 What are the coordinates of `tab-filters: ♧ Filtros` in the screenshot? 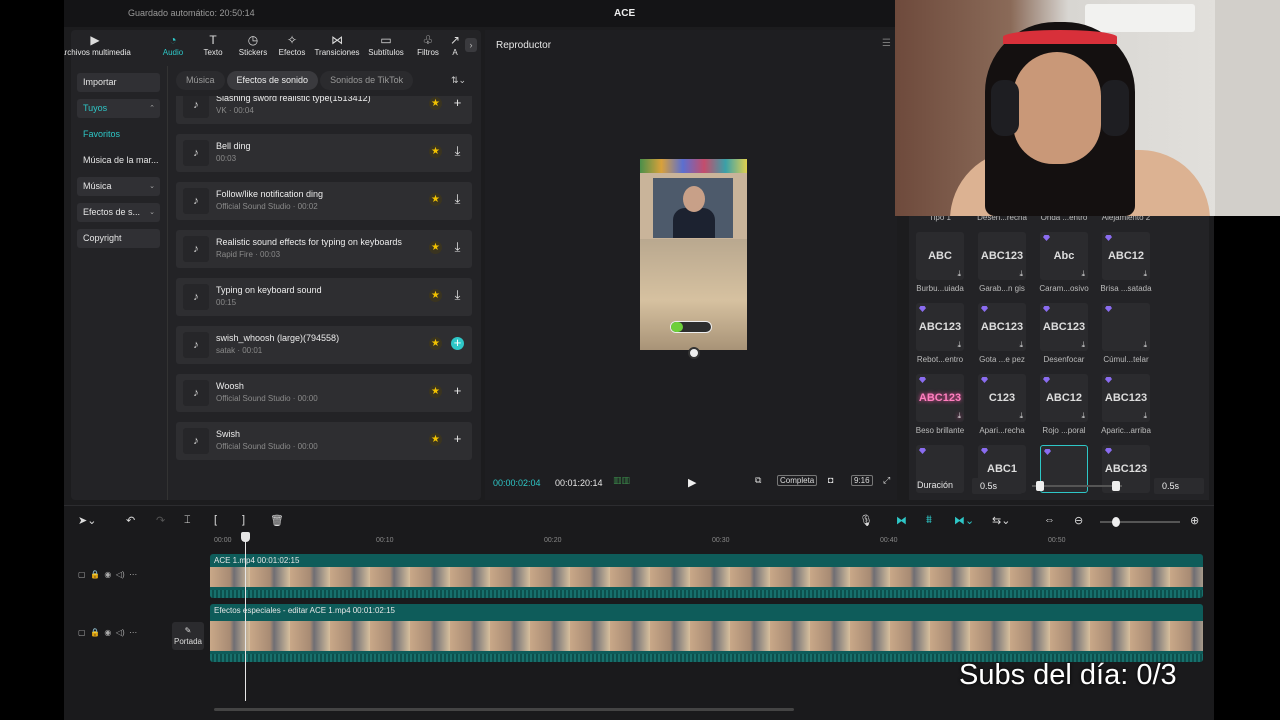 It's located at (428, 43).